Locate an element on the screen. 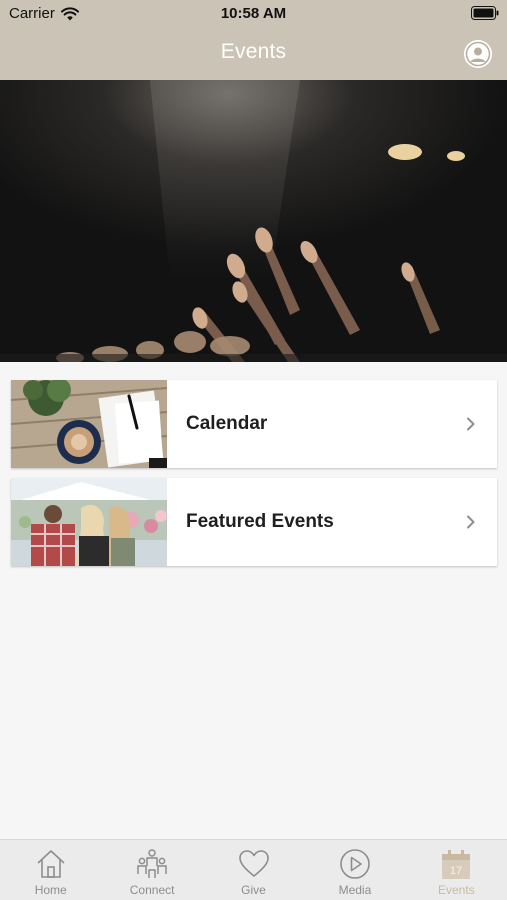 Image resolution: width=507 pixels, height=900 pixels. tab-home-label: Home is located at coordinates (50, 890).